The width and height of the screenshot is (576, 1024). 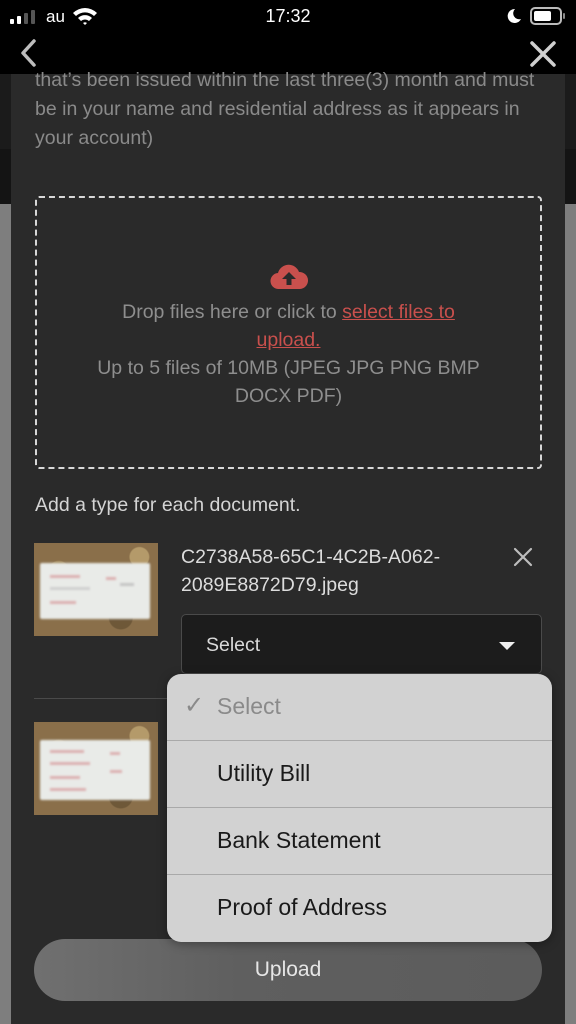 What do you see at coordinates (302, 907) in the screenshot?
I see `picker-option-label: Proof of Address` at bounding box center [302, 907].